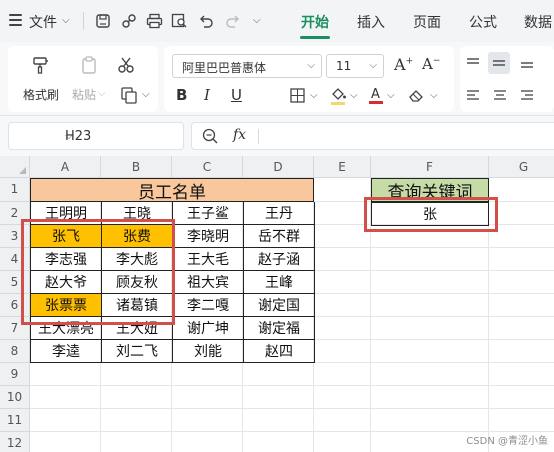 Image resolution: width=554 pixels, height=452 pixels. I want to click on format-painter-button: 格式刷, so click(41, 94).